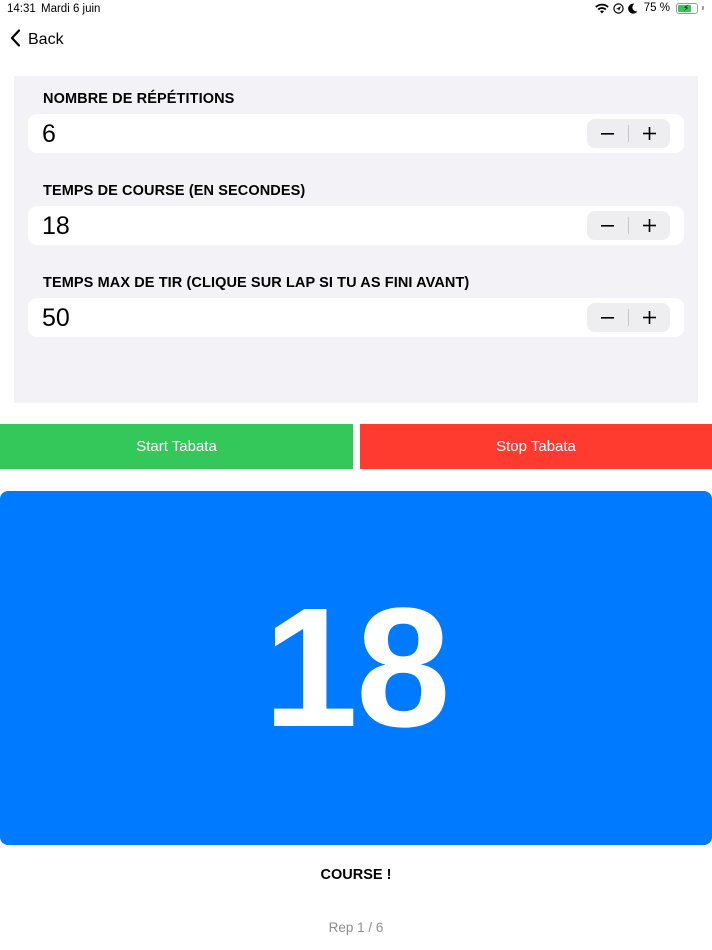 The image size is (712, 950). I want to click on shooting-time-stepper, so click(628, 317).